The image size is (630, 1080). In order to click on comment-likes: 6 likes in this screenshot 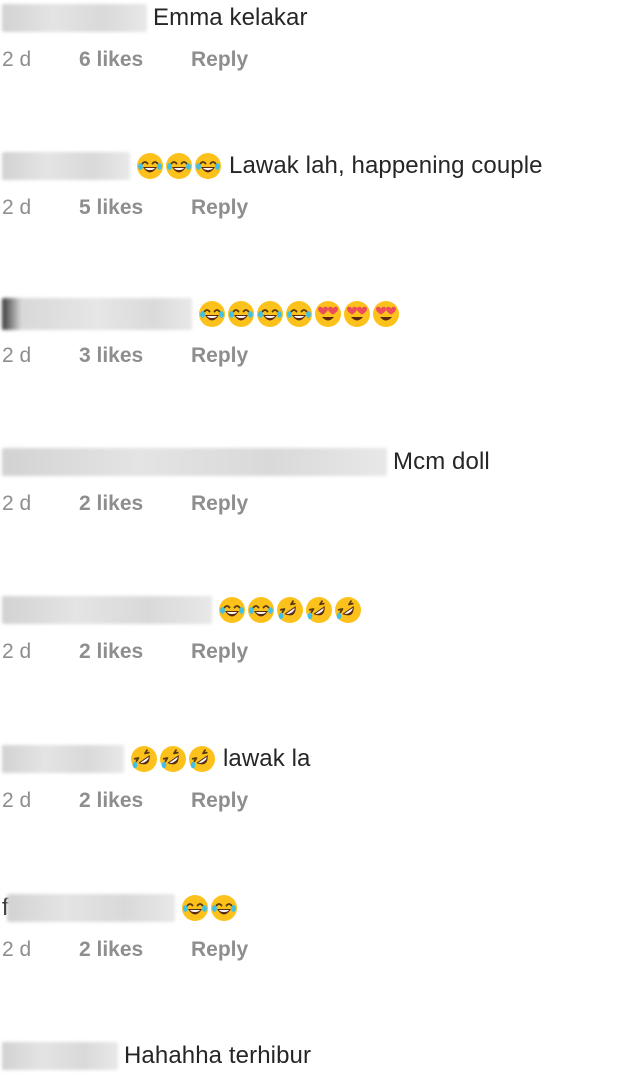, I will do `click(135, 60)`.